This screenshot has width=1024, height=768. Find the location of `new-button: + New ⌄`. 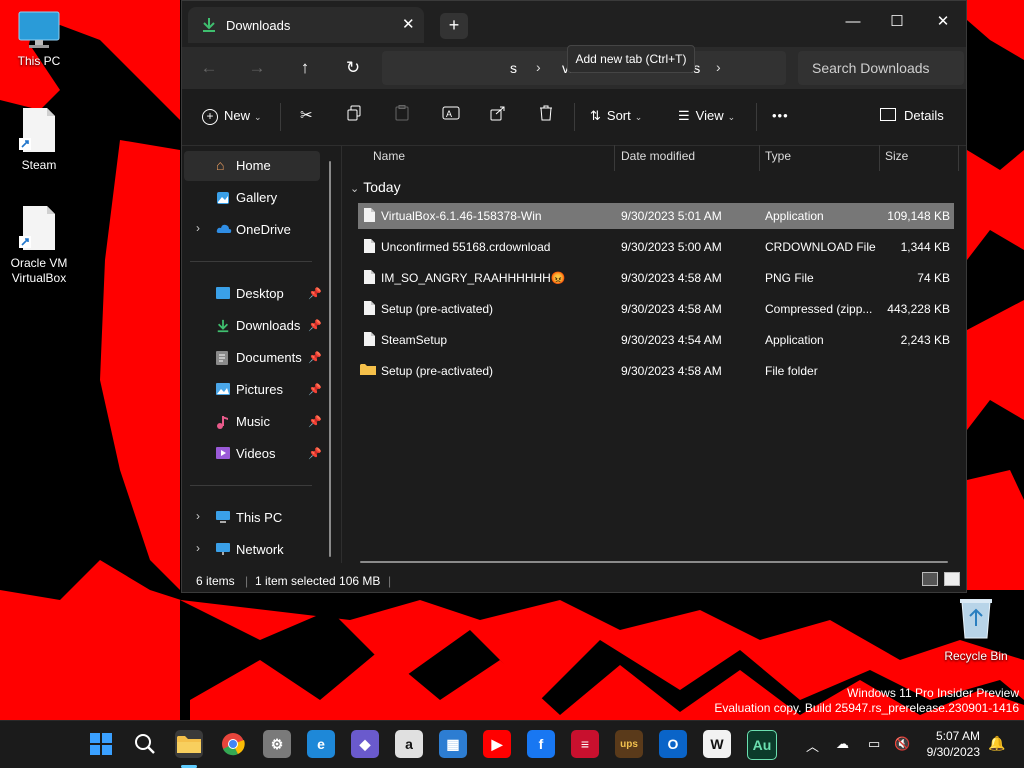

new-button: + New ⌄ is located at coordinates (232, 117).